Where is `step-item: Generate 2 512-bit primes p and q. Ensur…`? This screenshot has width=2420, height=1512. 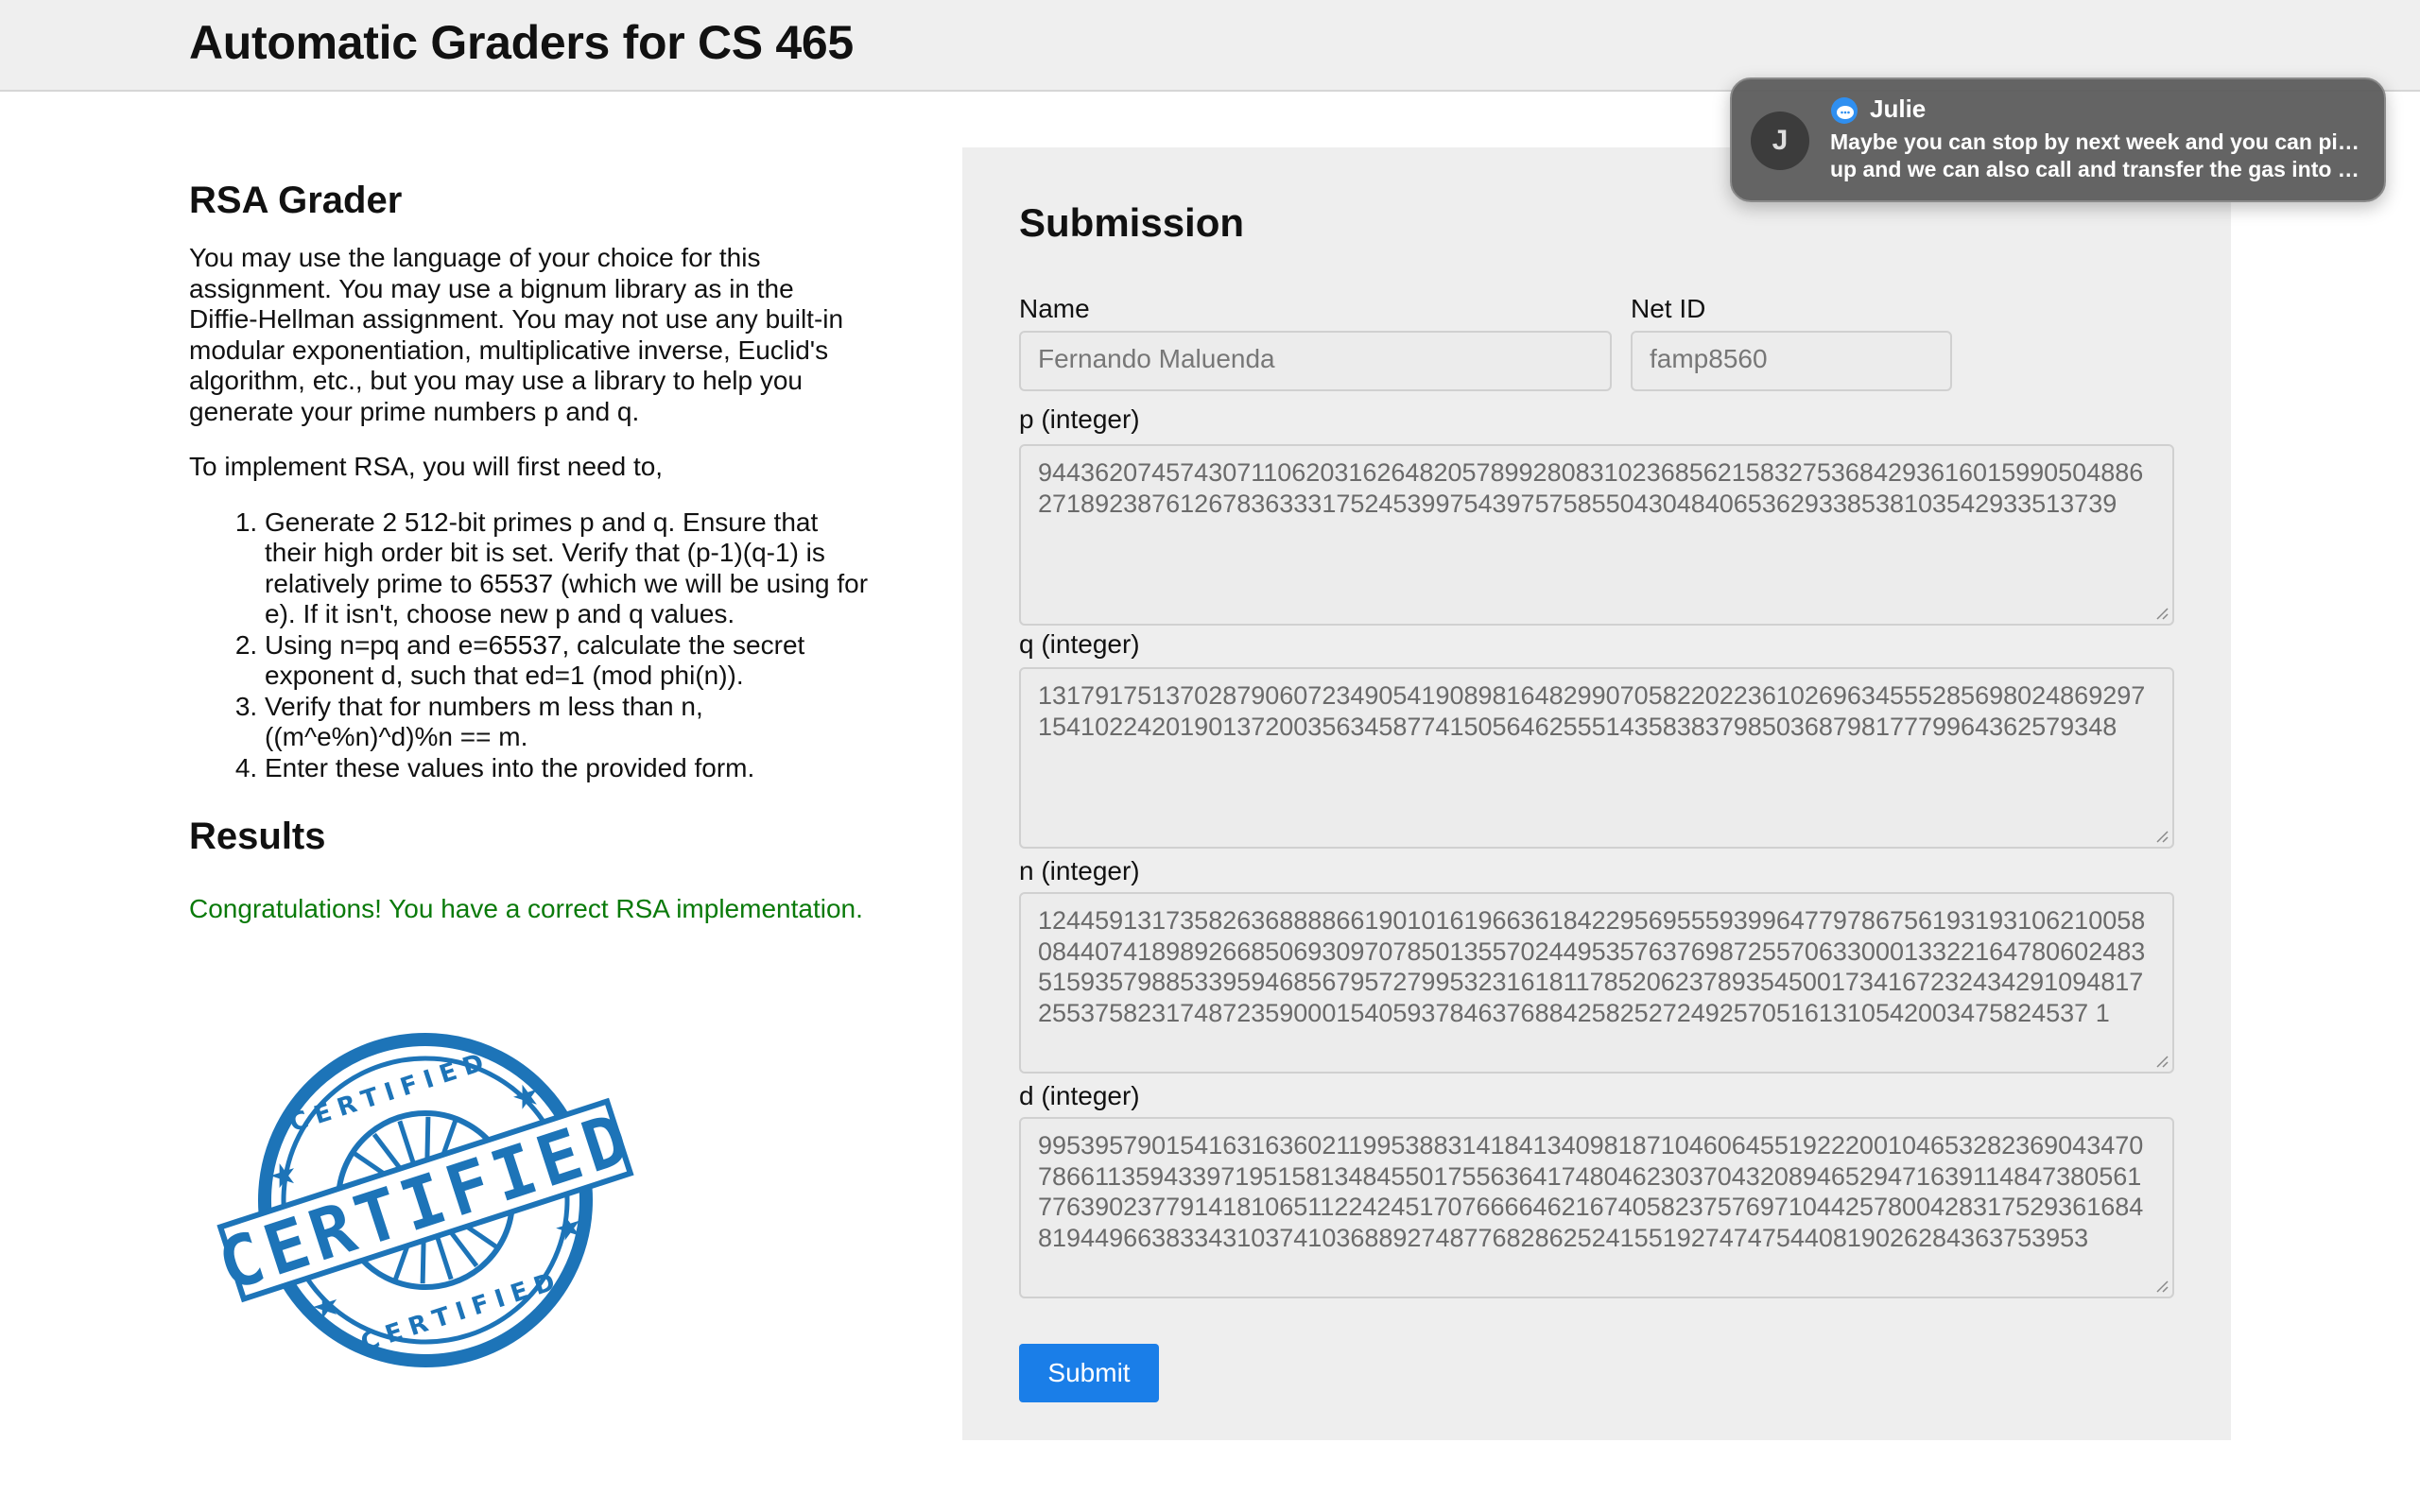 step-item: Generate 2 512-bit primes p and q. Ensur… is located at coordinates (568, 568).